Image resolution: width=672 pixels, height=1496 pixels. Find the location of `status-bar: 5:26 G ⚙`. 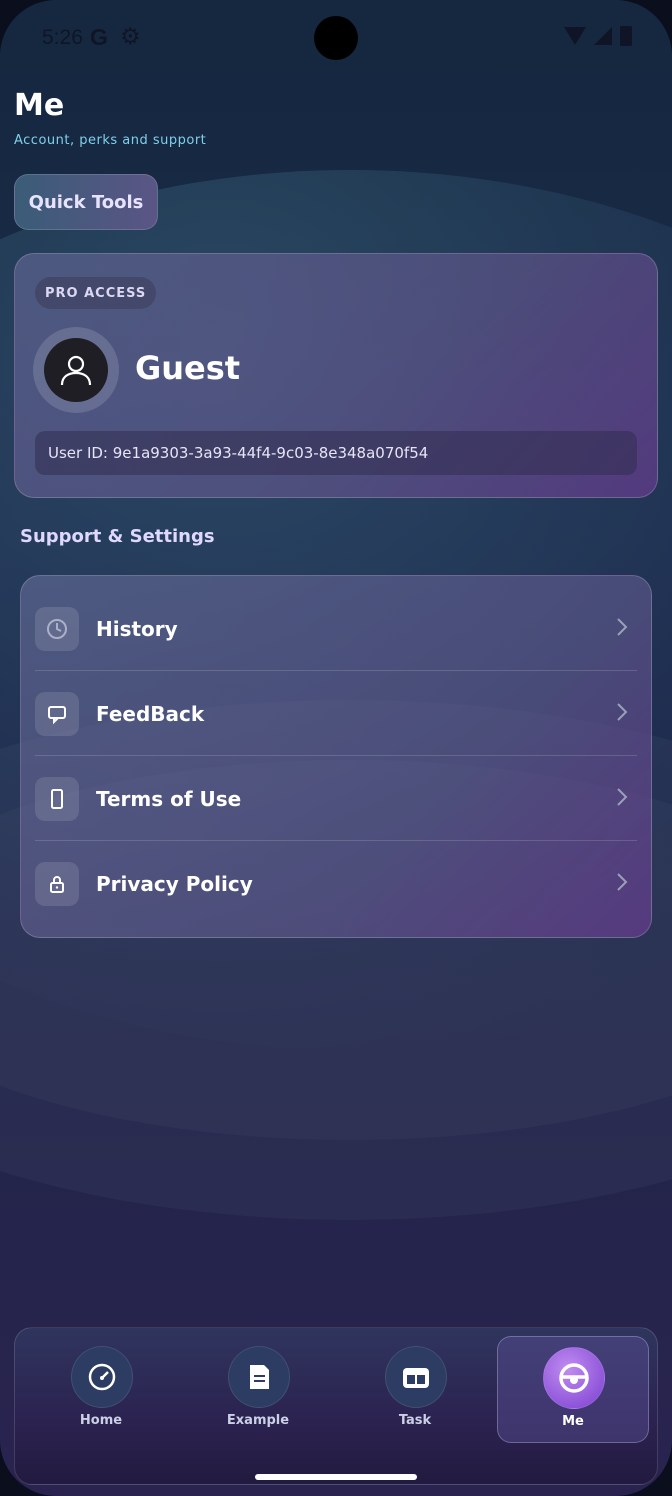

status-bar: 5:26 G ⚙ is located at coordinates (336, 38).